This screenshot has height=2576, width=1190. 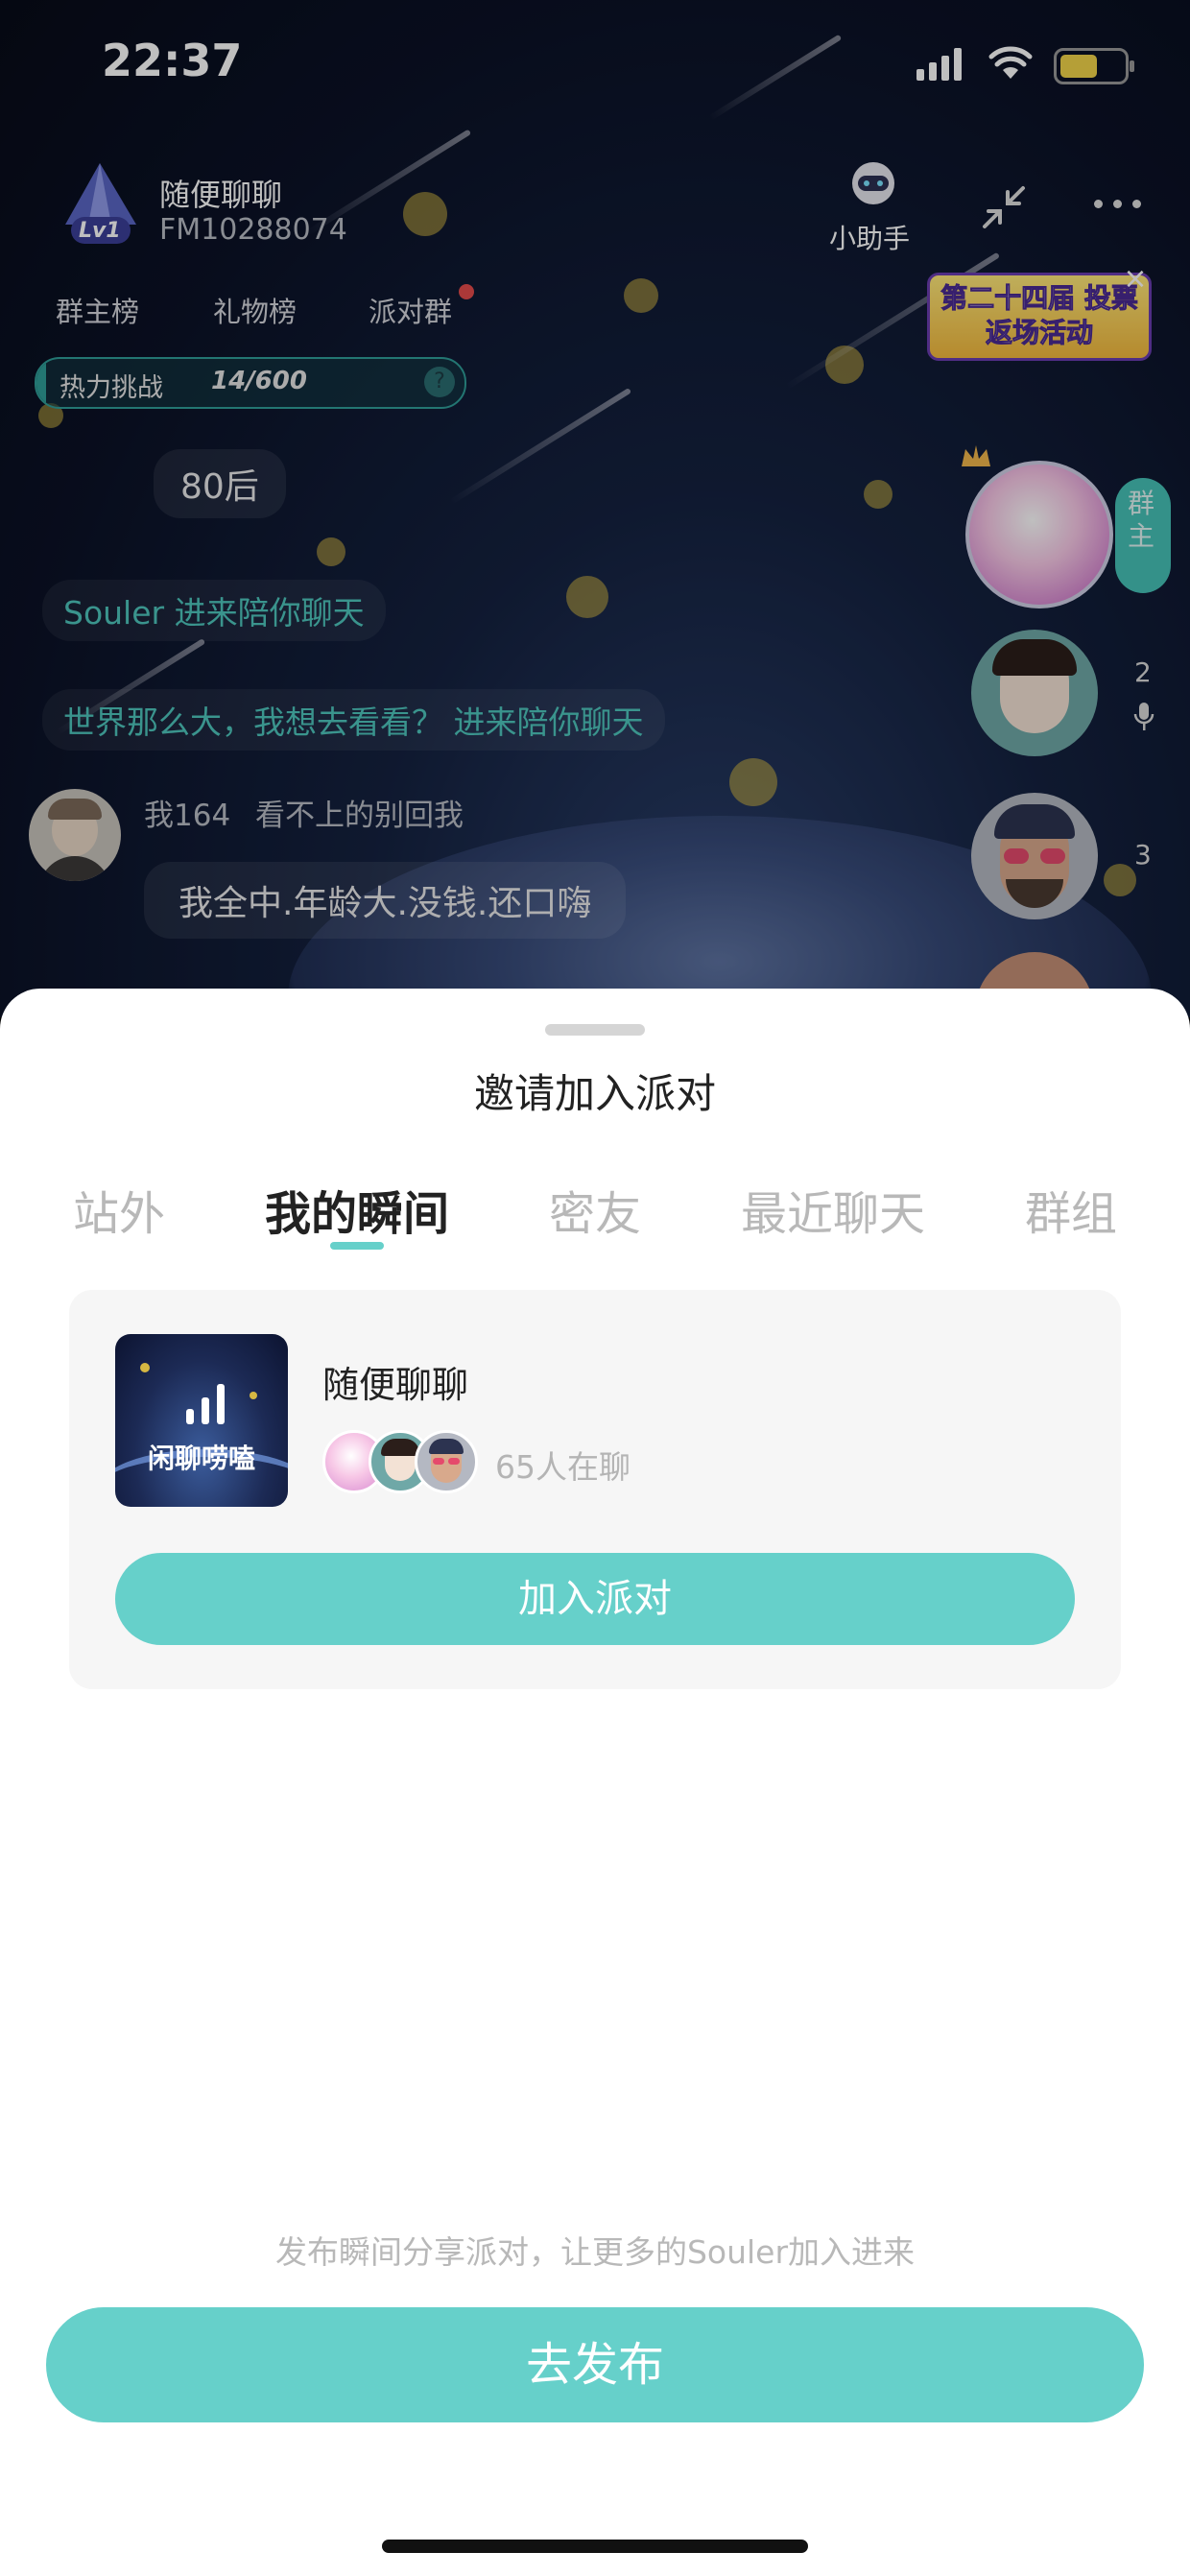 I want to click on publish-button: 去发布, so click(x=595, y=2364).